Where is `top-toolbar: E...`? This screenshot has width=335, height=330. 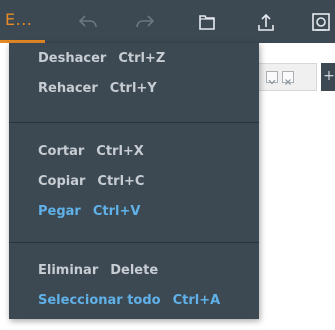
top-toolbar: E... is located at coordinates (167, 21).